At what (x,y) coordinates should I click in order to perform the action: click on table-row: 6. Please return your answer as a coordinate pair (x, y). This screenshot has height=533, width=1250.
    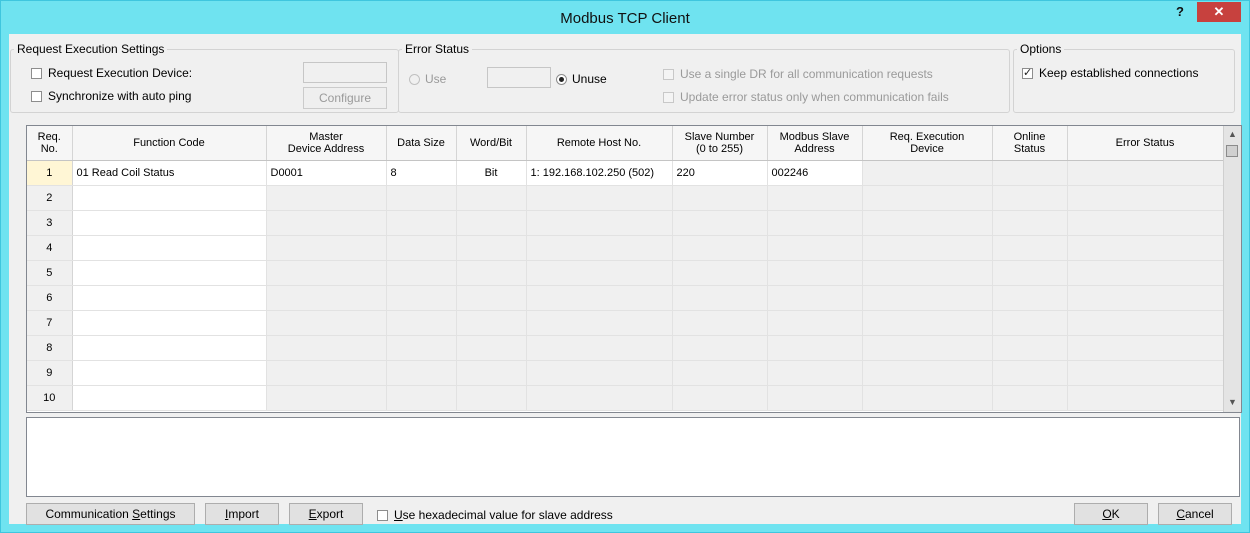
    Looking at the image, I should click on (625, 298).